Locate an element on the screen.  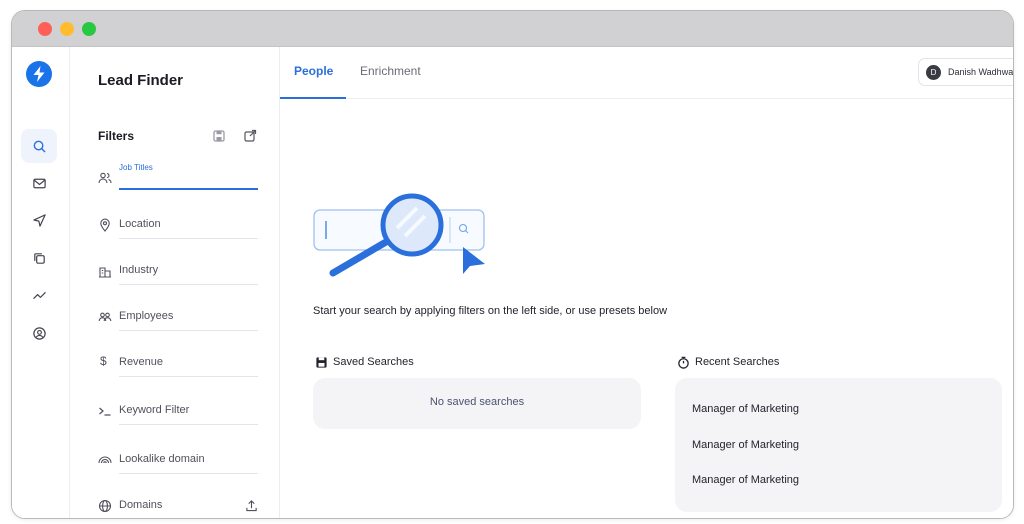
filter-keyword: Keyword Filter is located at coordinates (178, 413).